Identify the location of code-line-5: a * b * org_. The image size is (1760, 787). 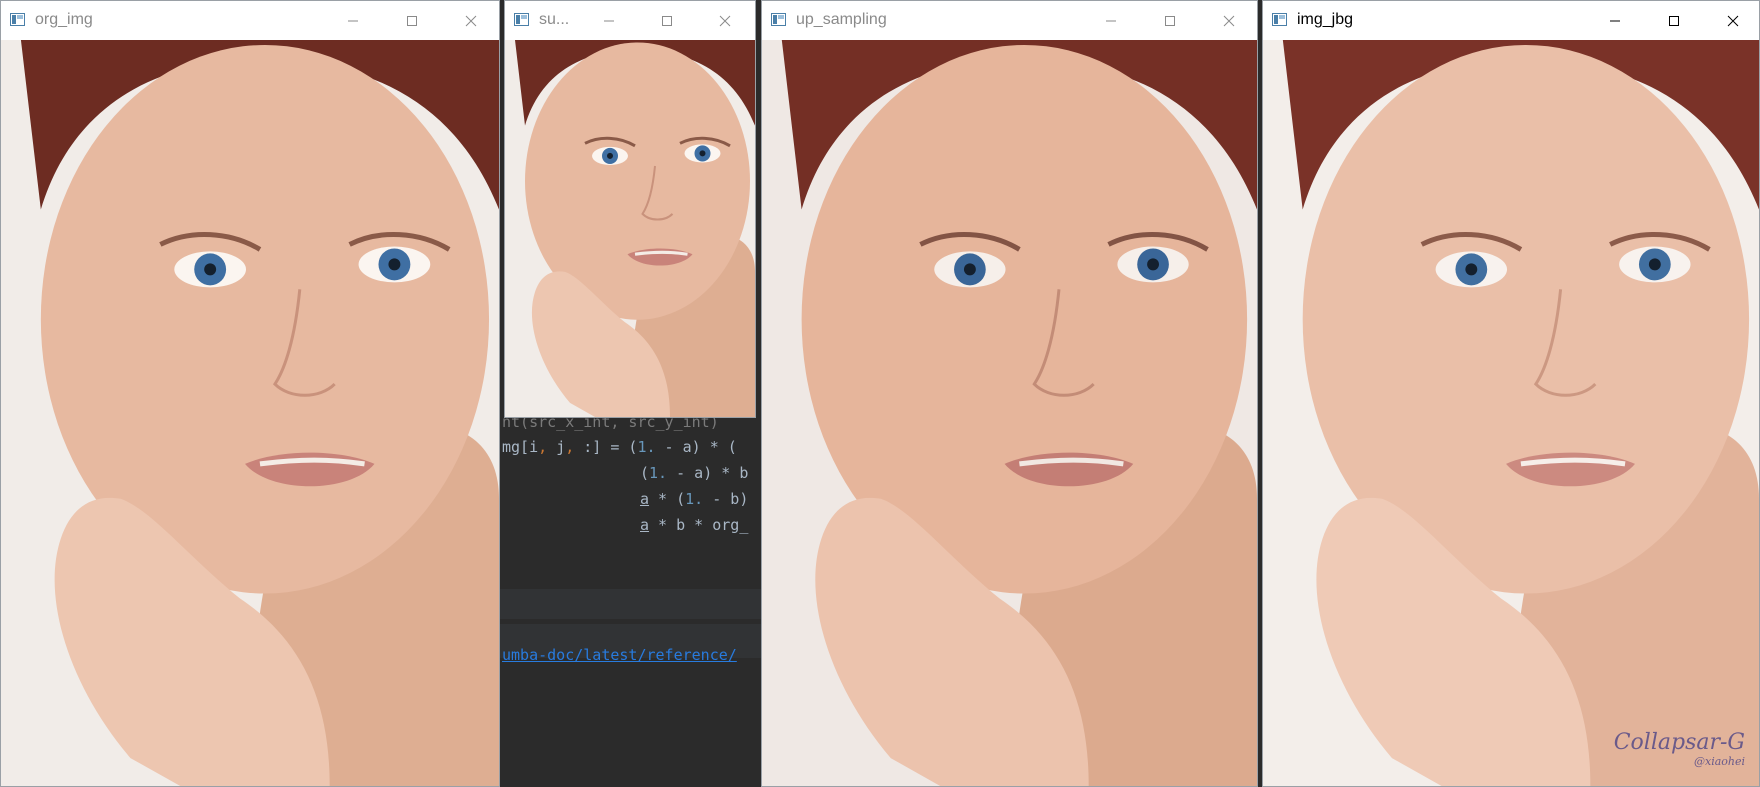
(625, 525).